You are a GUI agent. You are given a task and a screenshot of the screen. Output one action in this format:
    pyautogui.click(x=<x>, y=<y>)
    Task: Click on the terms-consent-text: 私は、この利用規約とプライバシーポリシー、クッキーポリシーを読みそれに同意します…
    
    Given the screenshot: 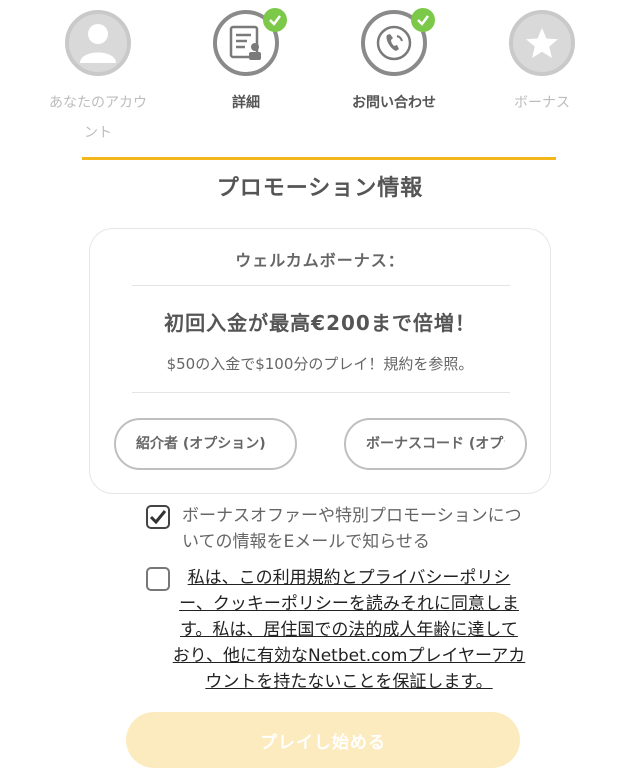 What is the action you would take?
    pyautogui.click(x=336, y=630)
    